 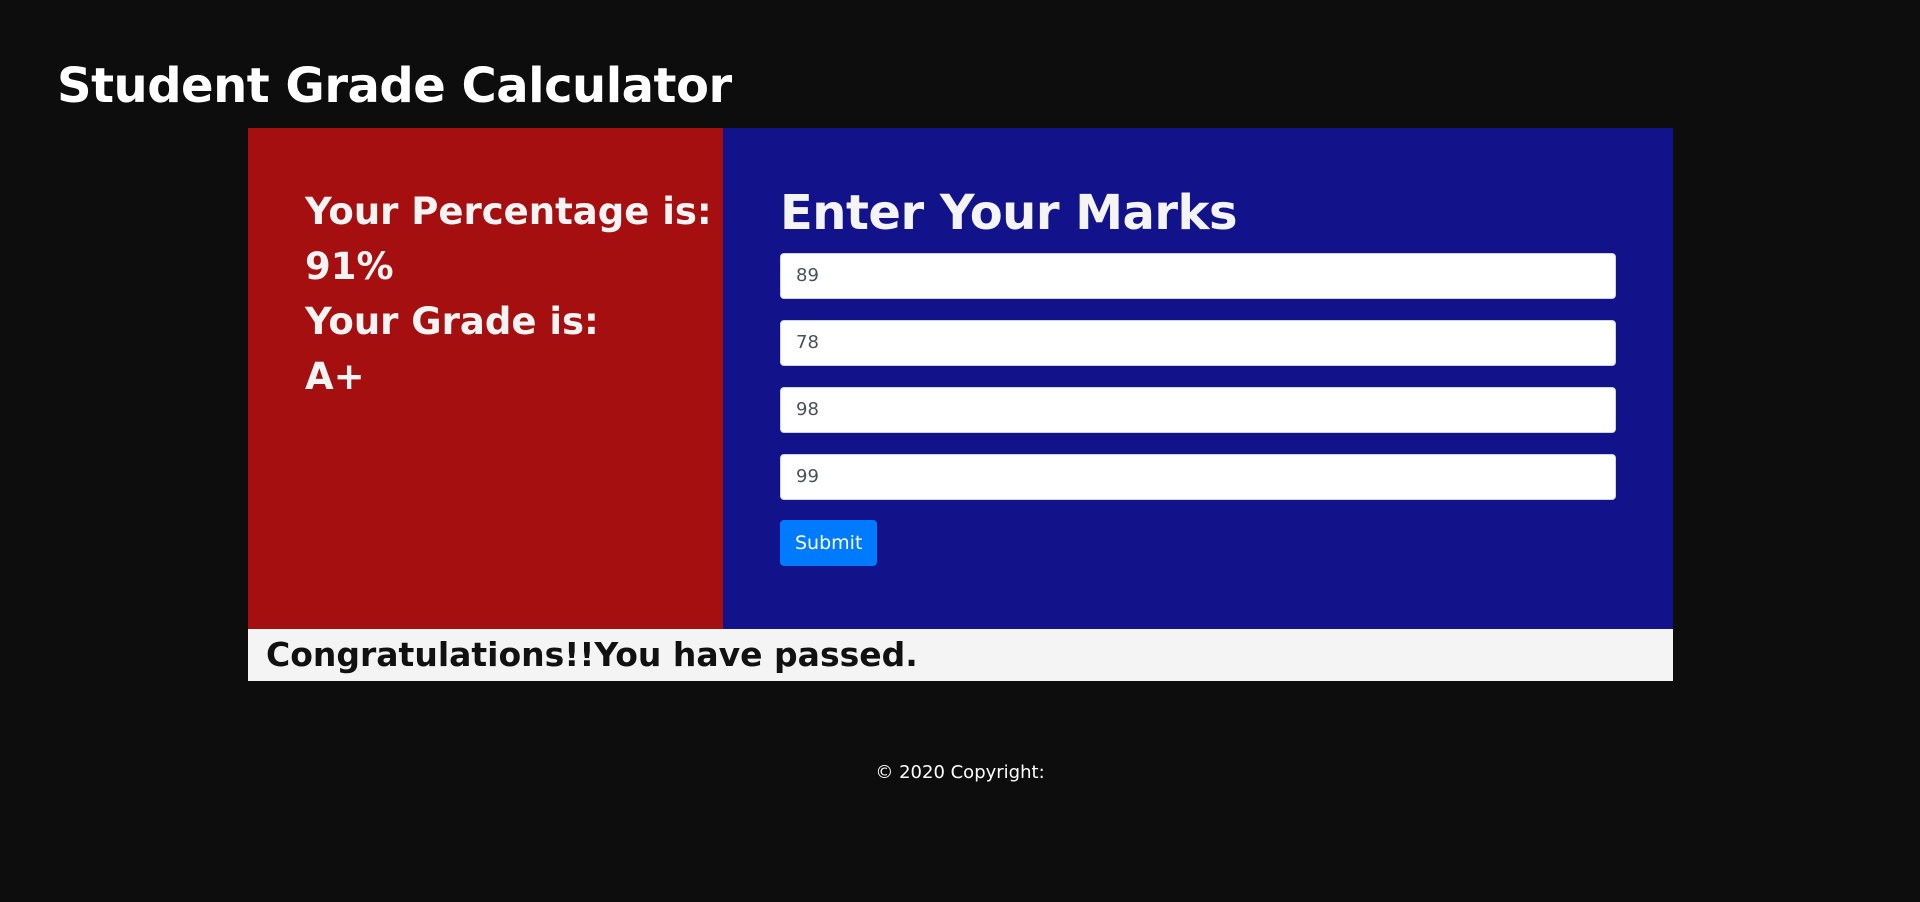 What do you see at coordinates (394, 86) in the screenshot?
I see `page-title: Student Grade Calculator` at bounding box center [394, 86].